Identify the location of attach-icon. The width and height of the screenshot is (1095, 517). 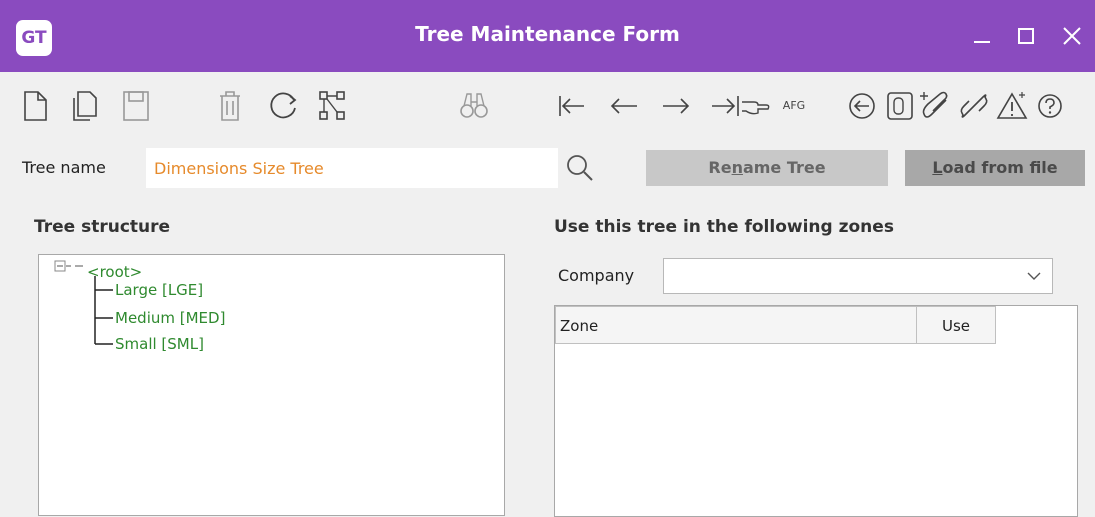
(934, 104).